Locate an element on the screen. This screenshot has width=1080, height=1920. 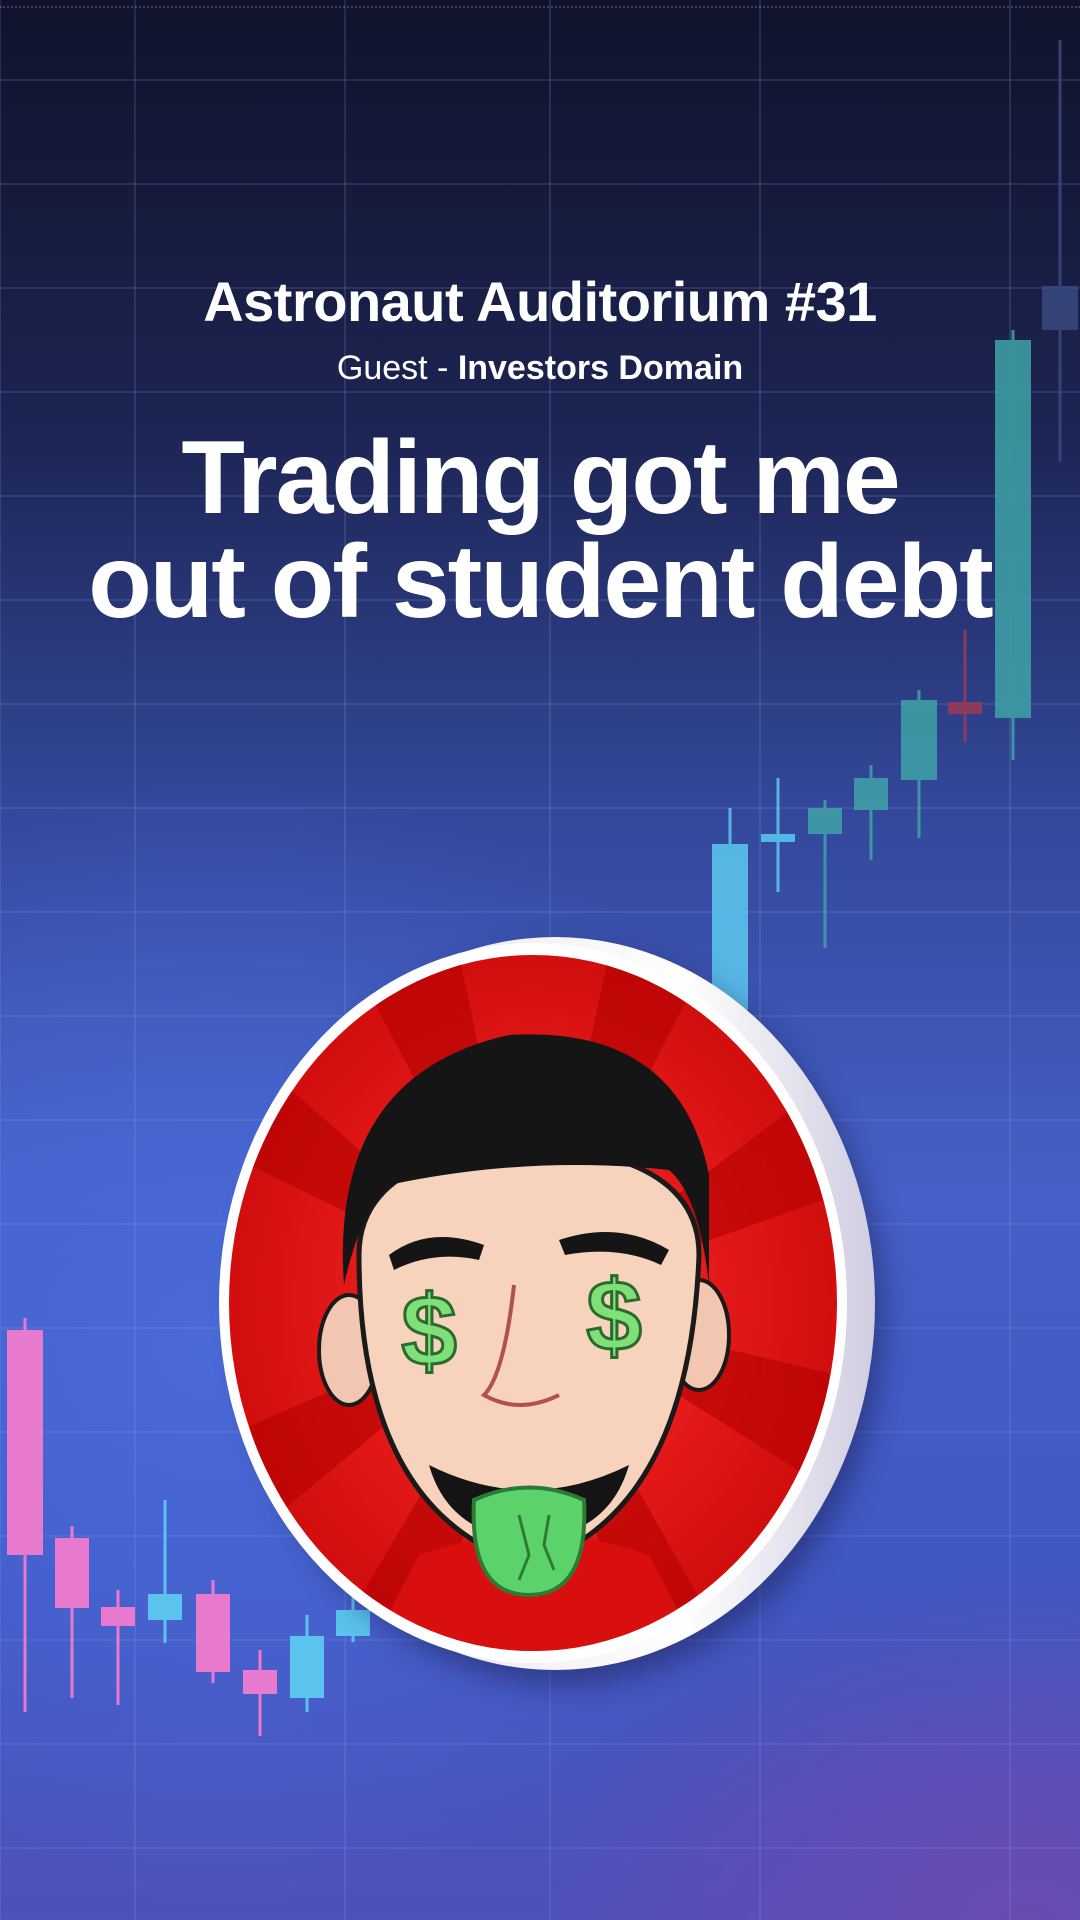
guest-name: Investors Domain is located at coordinates (600, 368).